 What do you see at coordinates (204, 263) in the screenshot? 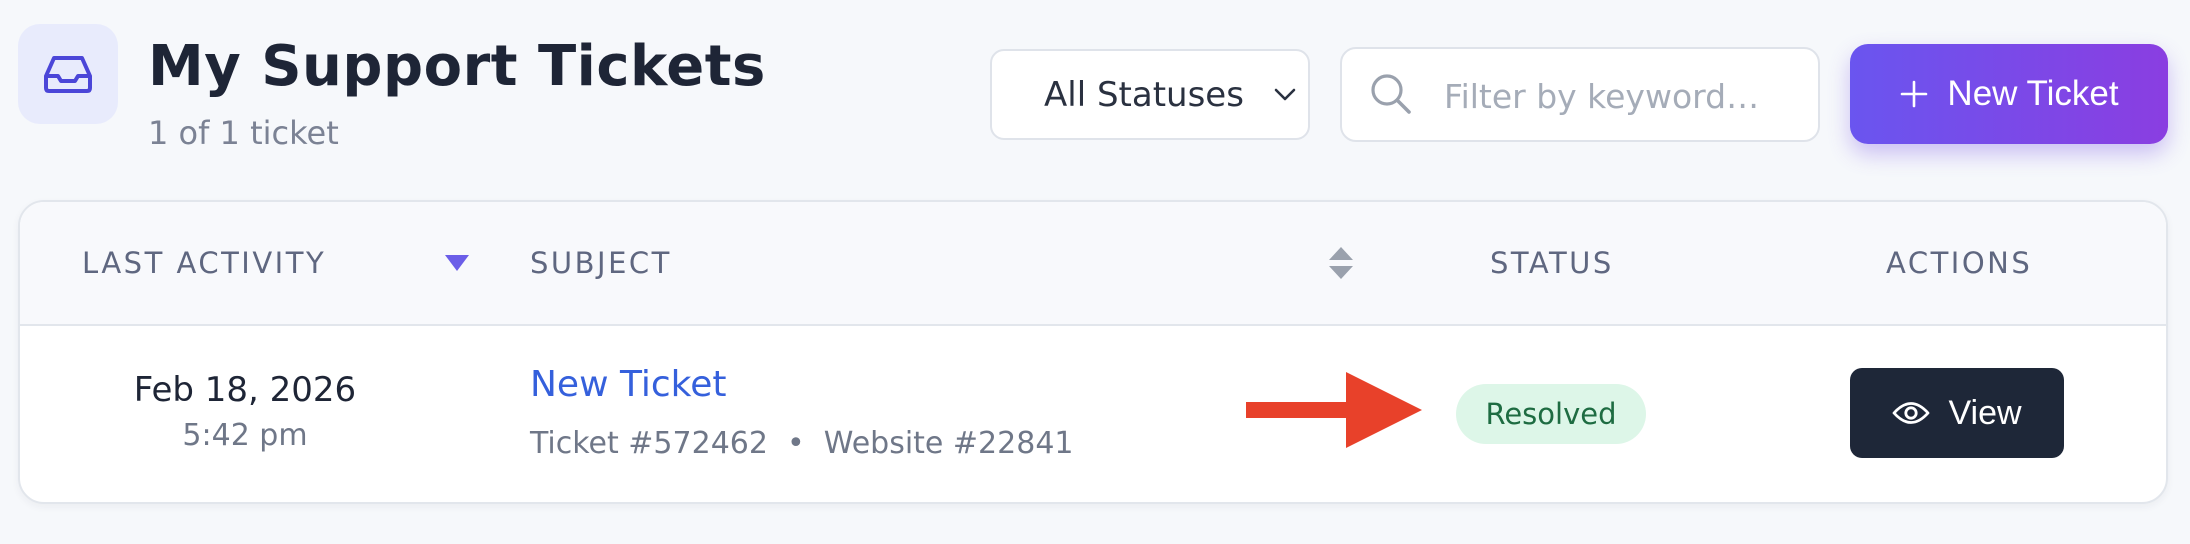
I see `column-header-last-activity: LAST ACTIVITY` at bounding box center [204, 263].